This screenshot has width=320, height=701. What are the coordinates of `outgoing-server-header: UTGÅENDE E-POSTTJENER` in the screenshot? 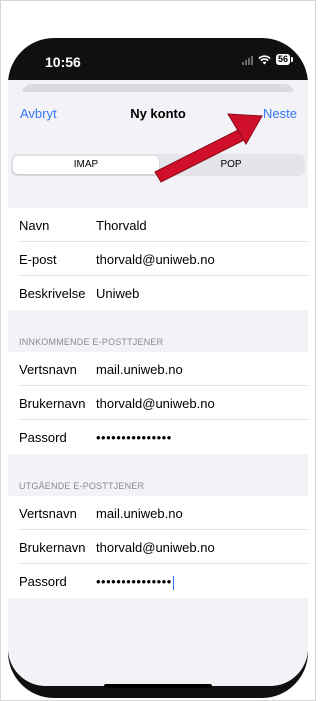 It's located at (82, 486).